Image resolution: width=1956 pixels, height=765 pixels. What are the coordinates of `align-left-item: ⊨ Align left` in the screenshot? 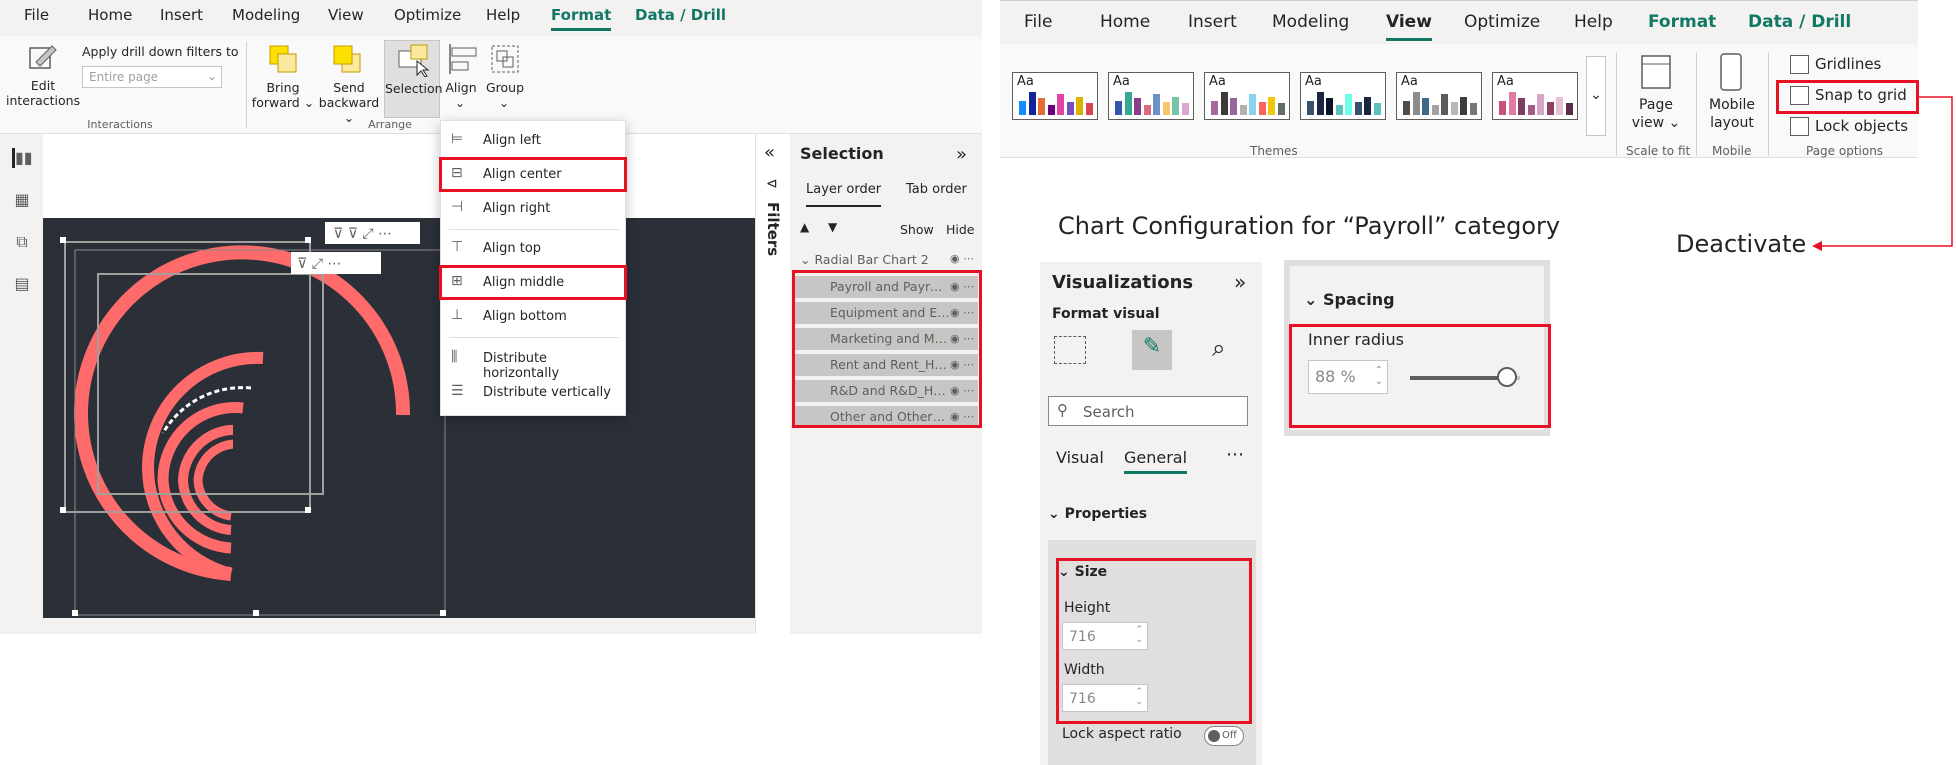 It's located at (534, 141).